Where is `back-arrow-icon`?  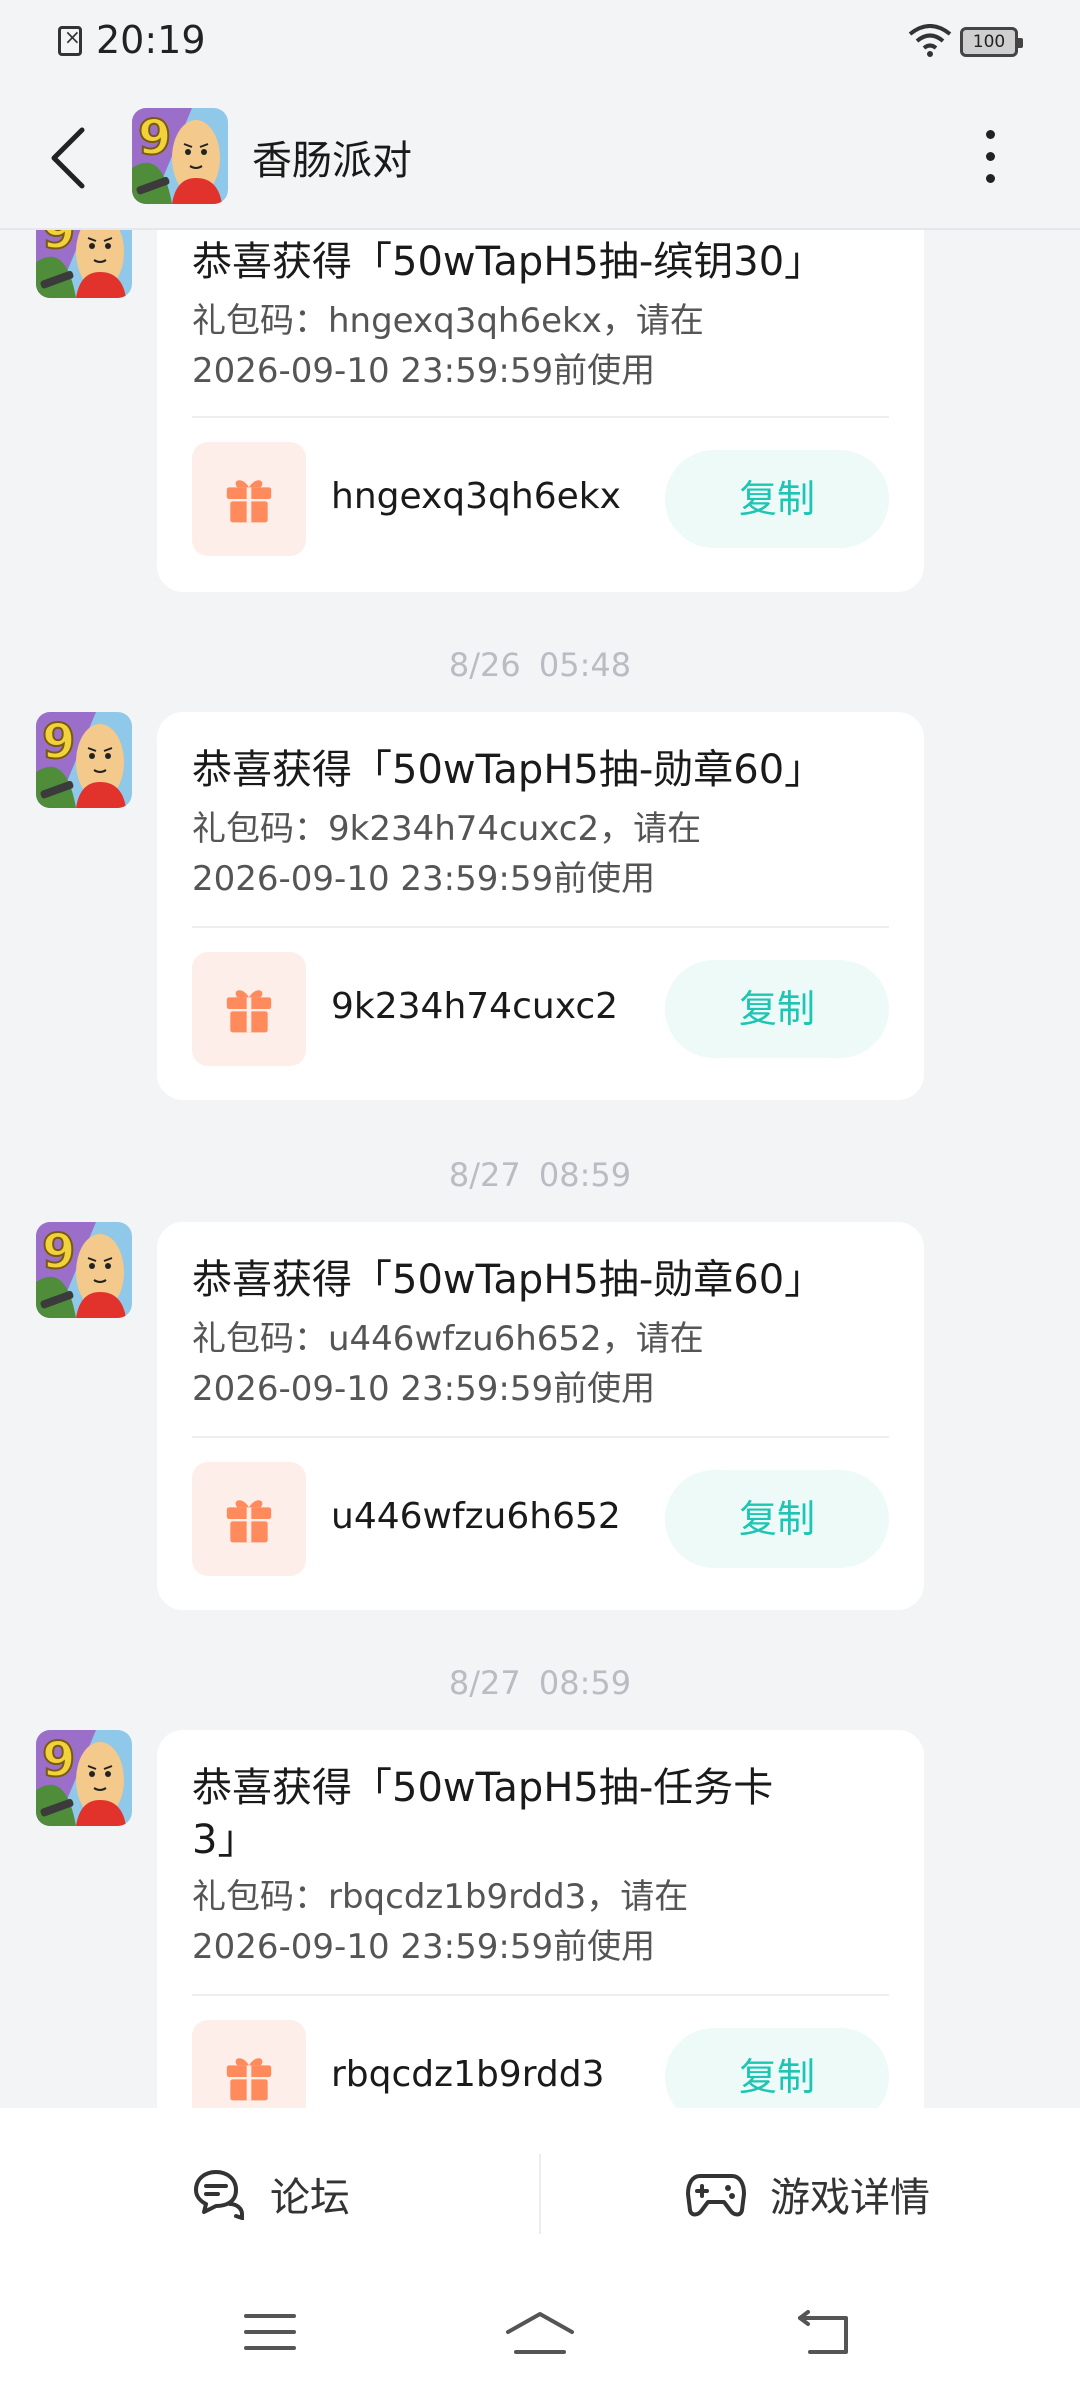 back-arrow-icon is located at coordinates (68, 158).